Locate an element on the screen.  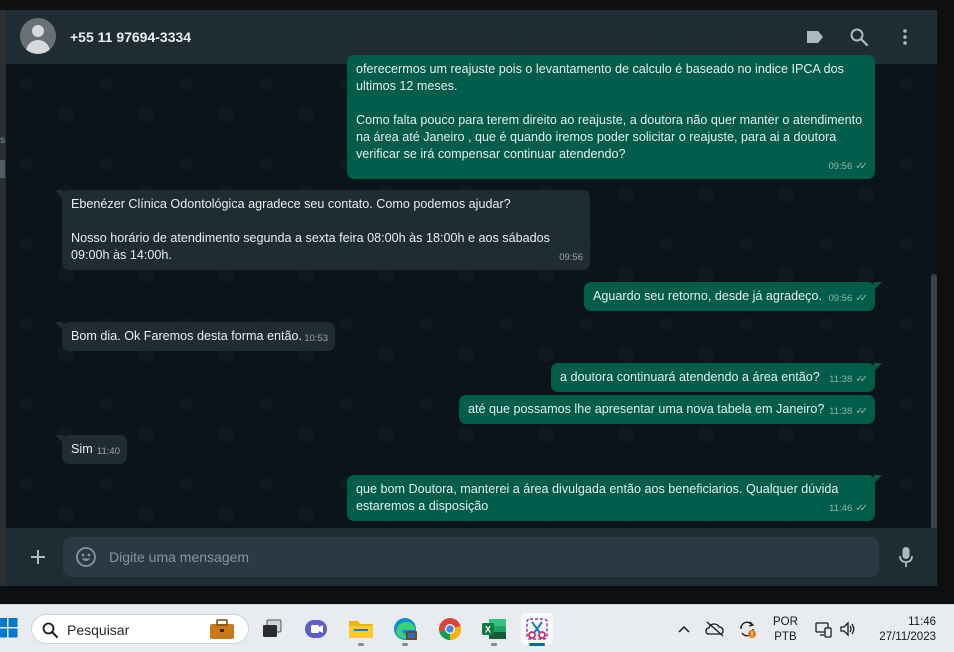
message-composer is located at coordinates (471, 557).